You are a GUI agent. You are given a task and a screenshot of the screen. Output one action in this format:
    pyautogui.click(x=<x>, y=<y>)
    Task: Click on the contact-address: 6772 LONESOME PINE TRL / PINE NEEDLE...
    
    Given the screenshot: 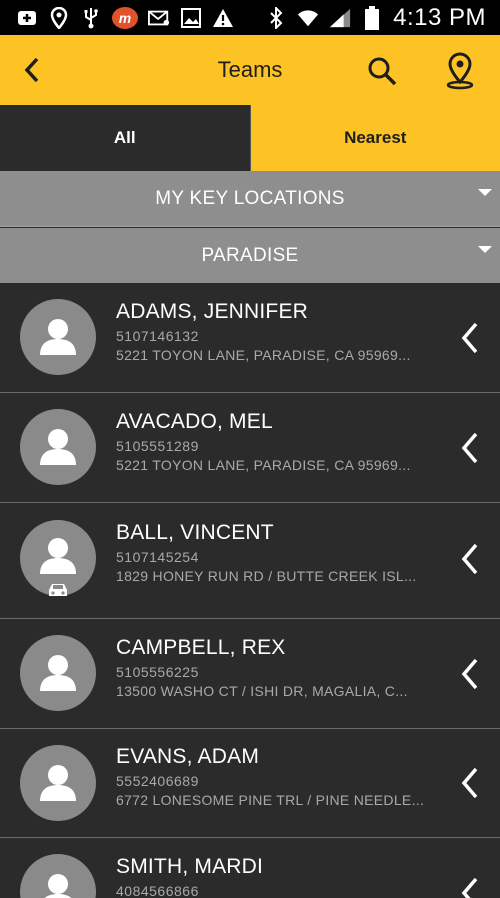 What is the action you would take?
    pyautogui.click(x=270, y=800)
    